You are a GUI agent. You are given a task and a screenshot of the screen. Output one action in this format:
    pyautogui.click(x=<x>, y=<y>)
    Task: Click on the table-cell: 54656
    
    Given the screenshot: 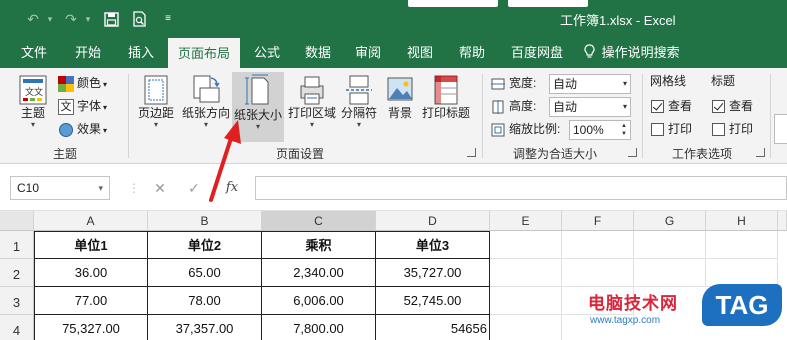 What is the action you would take?
    pyautogui.click(x=433, y=327)
    